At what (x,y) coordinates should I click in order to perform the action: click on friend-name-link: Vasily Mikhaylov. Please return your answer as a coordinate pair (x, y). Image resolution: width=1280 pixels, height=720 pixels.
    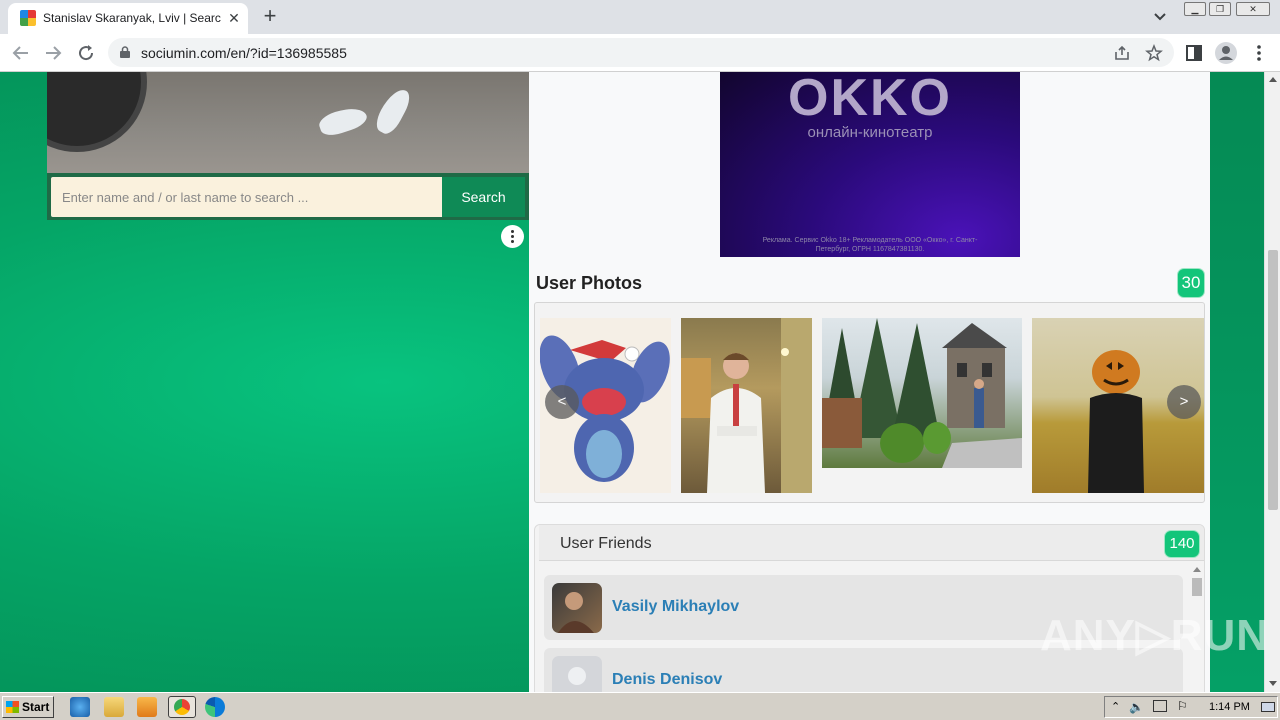
    Looking at the image, I should click on (675, 607).